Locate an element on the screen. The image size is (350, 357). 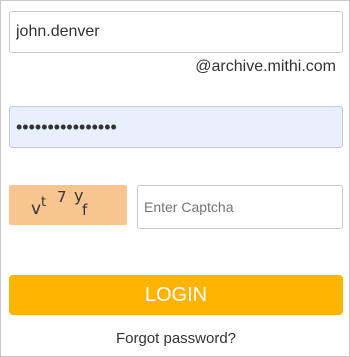
username-input is located at coordinates (176, 32).